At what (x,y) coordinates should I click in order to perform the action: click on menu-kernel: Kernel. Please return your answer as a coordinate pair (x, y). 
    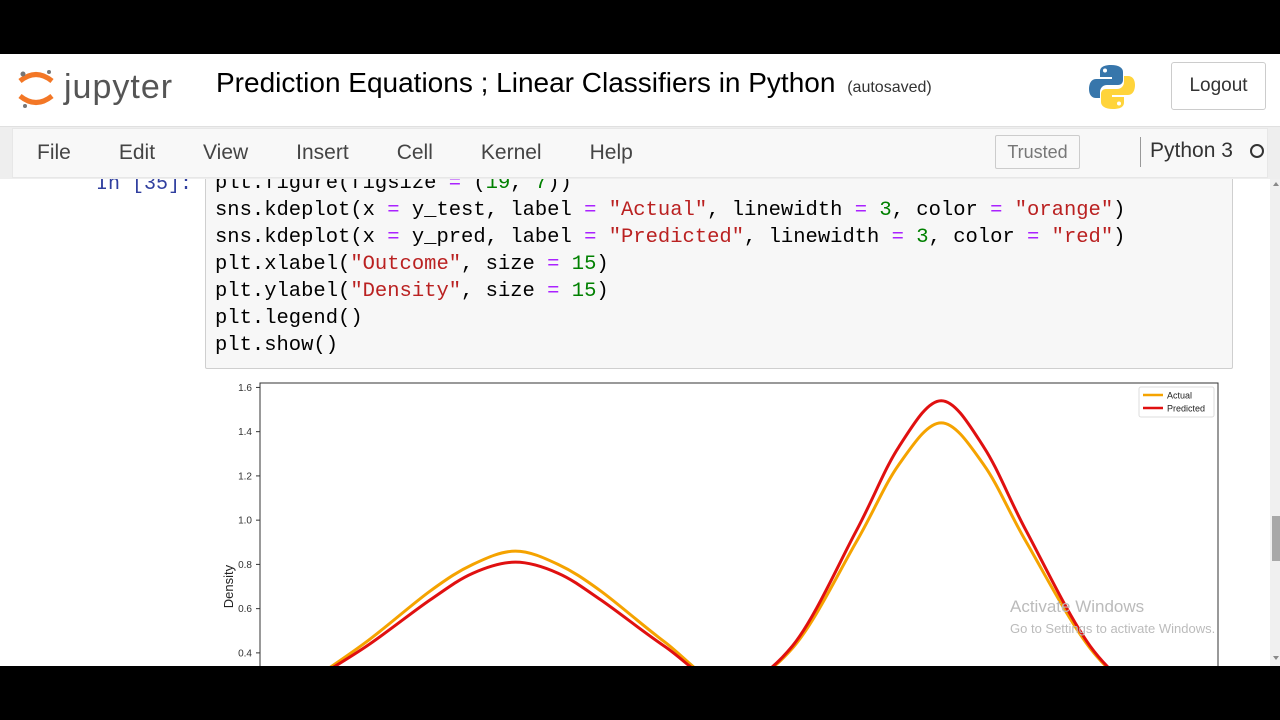
    Looking at the image, I should click on (511, 153).